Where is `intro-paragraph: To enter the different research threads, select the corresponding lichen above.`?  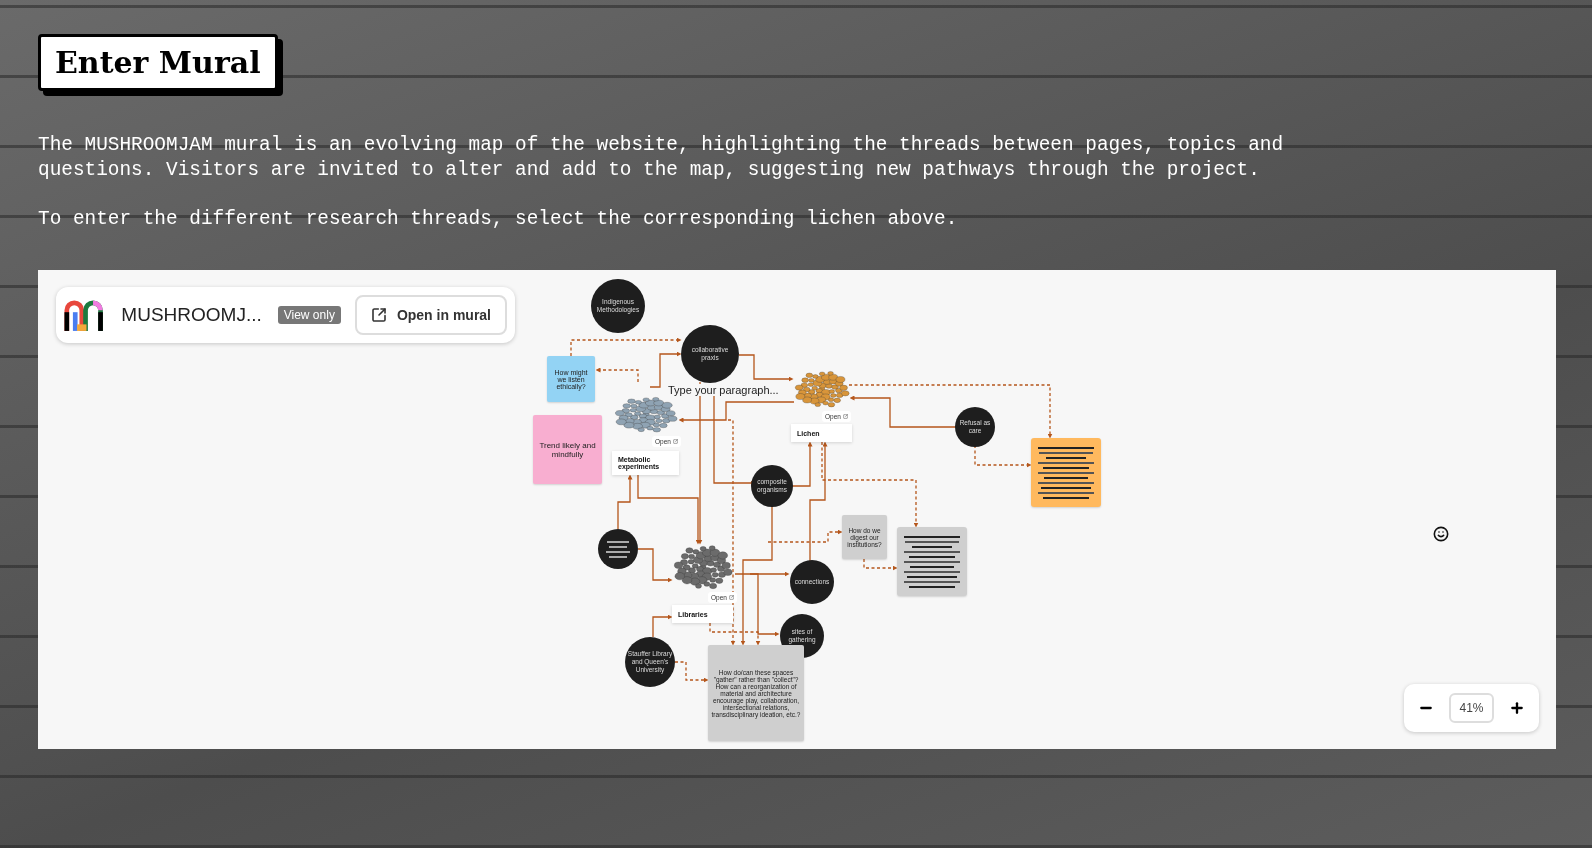 intro-paragraph: To enter the different research threads, select the corresponding lichen above. is located at coordinates (498, 219).